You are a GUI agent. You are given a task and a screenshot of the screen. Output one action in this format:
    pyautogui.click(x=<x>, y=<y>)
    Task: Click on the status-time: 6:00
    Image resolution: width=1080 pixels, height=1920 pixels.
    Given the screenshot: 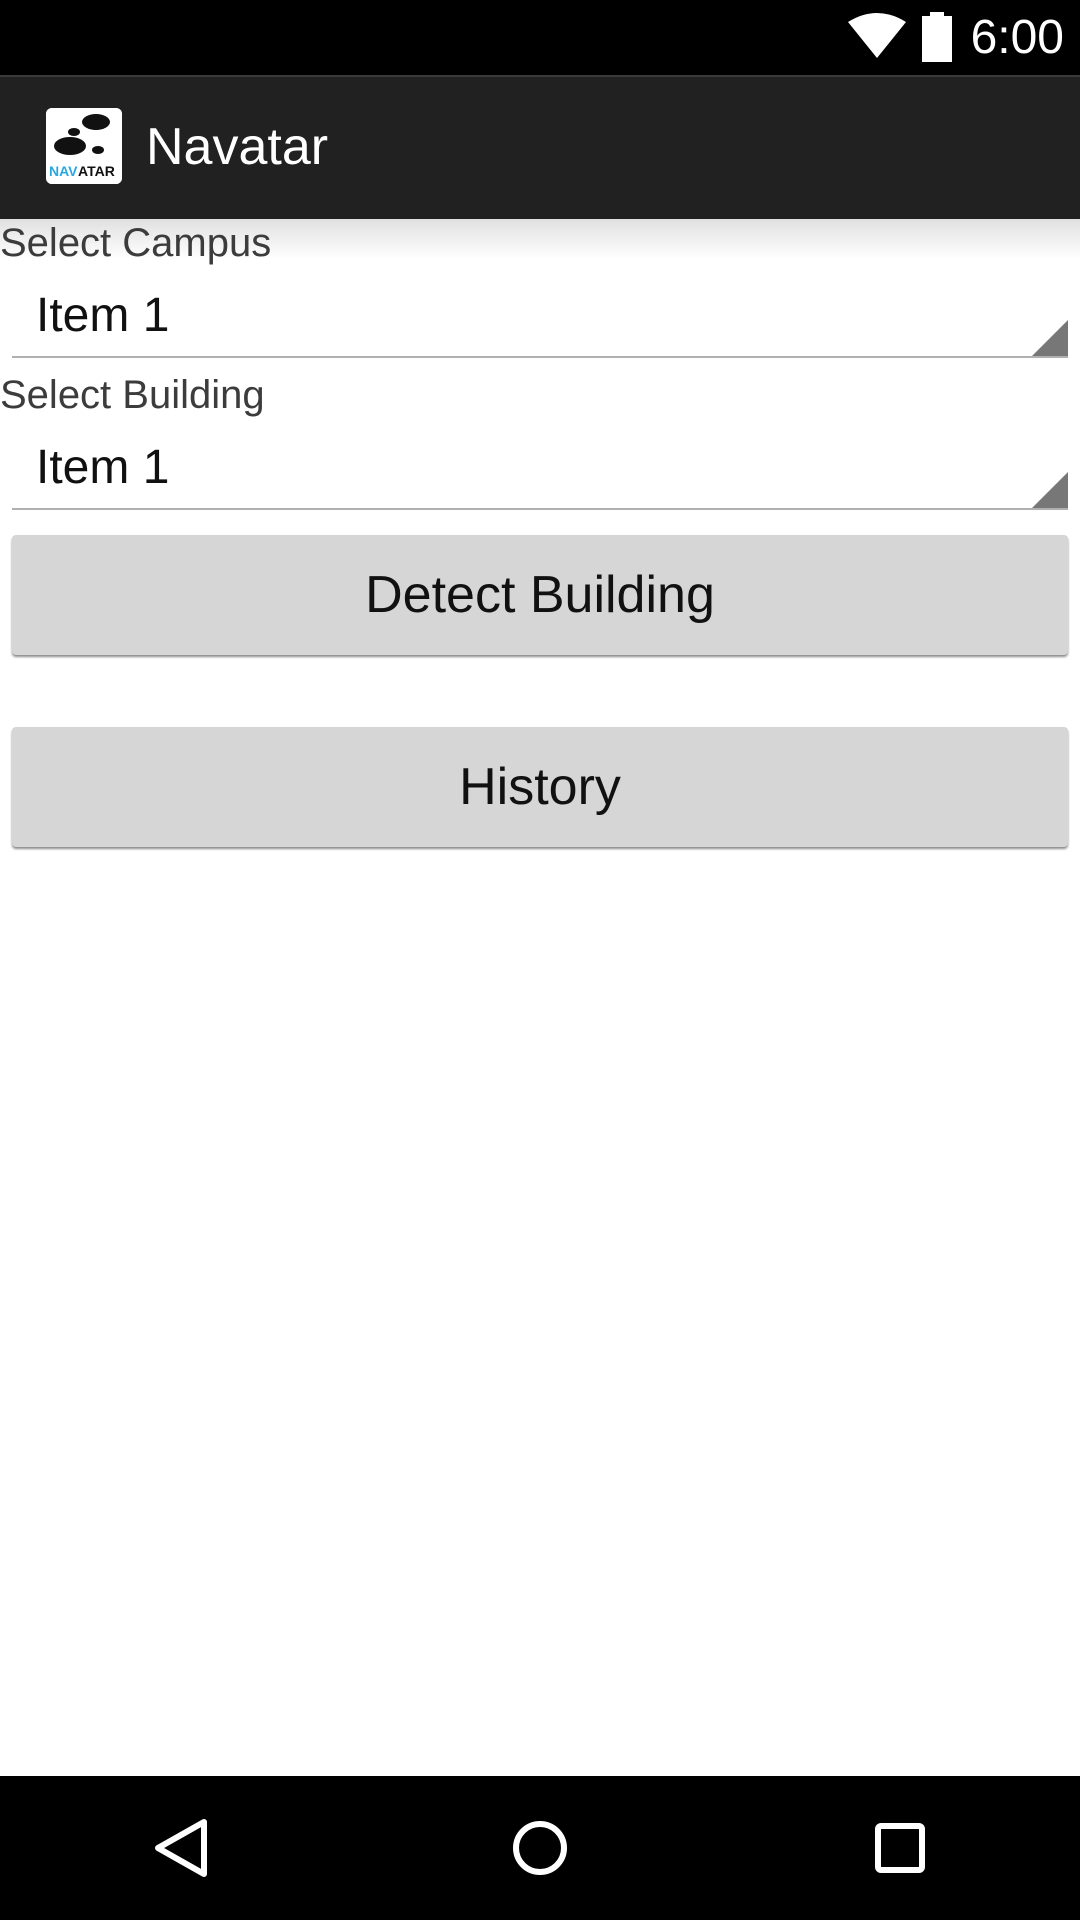 What is the action you would take?
    pyautogui.click(x=1017, y=37)
    